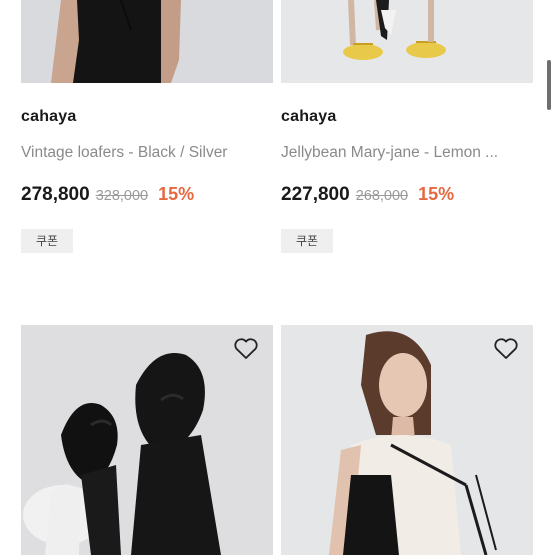 The height and width of the screenshot is (555, 555). What do you see at coordinates (147, 153) in the screenshot?
I see `product-name: Vintage loafers - Black / Silver` at bounding box center [147, 153].